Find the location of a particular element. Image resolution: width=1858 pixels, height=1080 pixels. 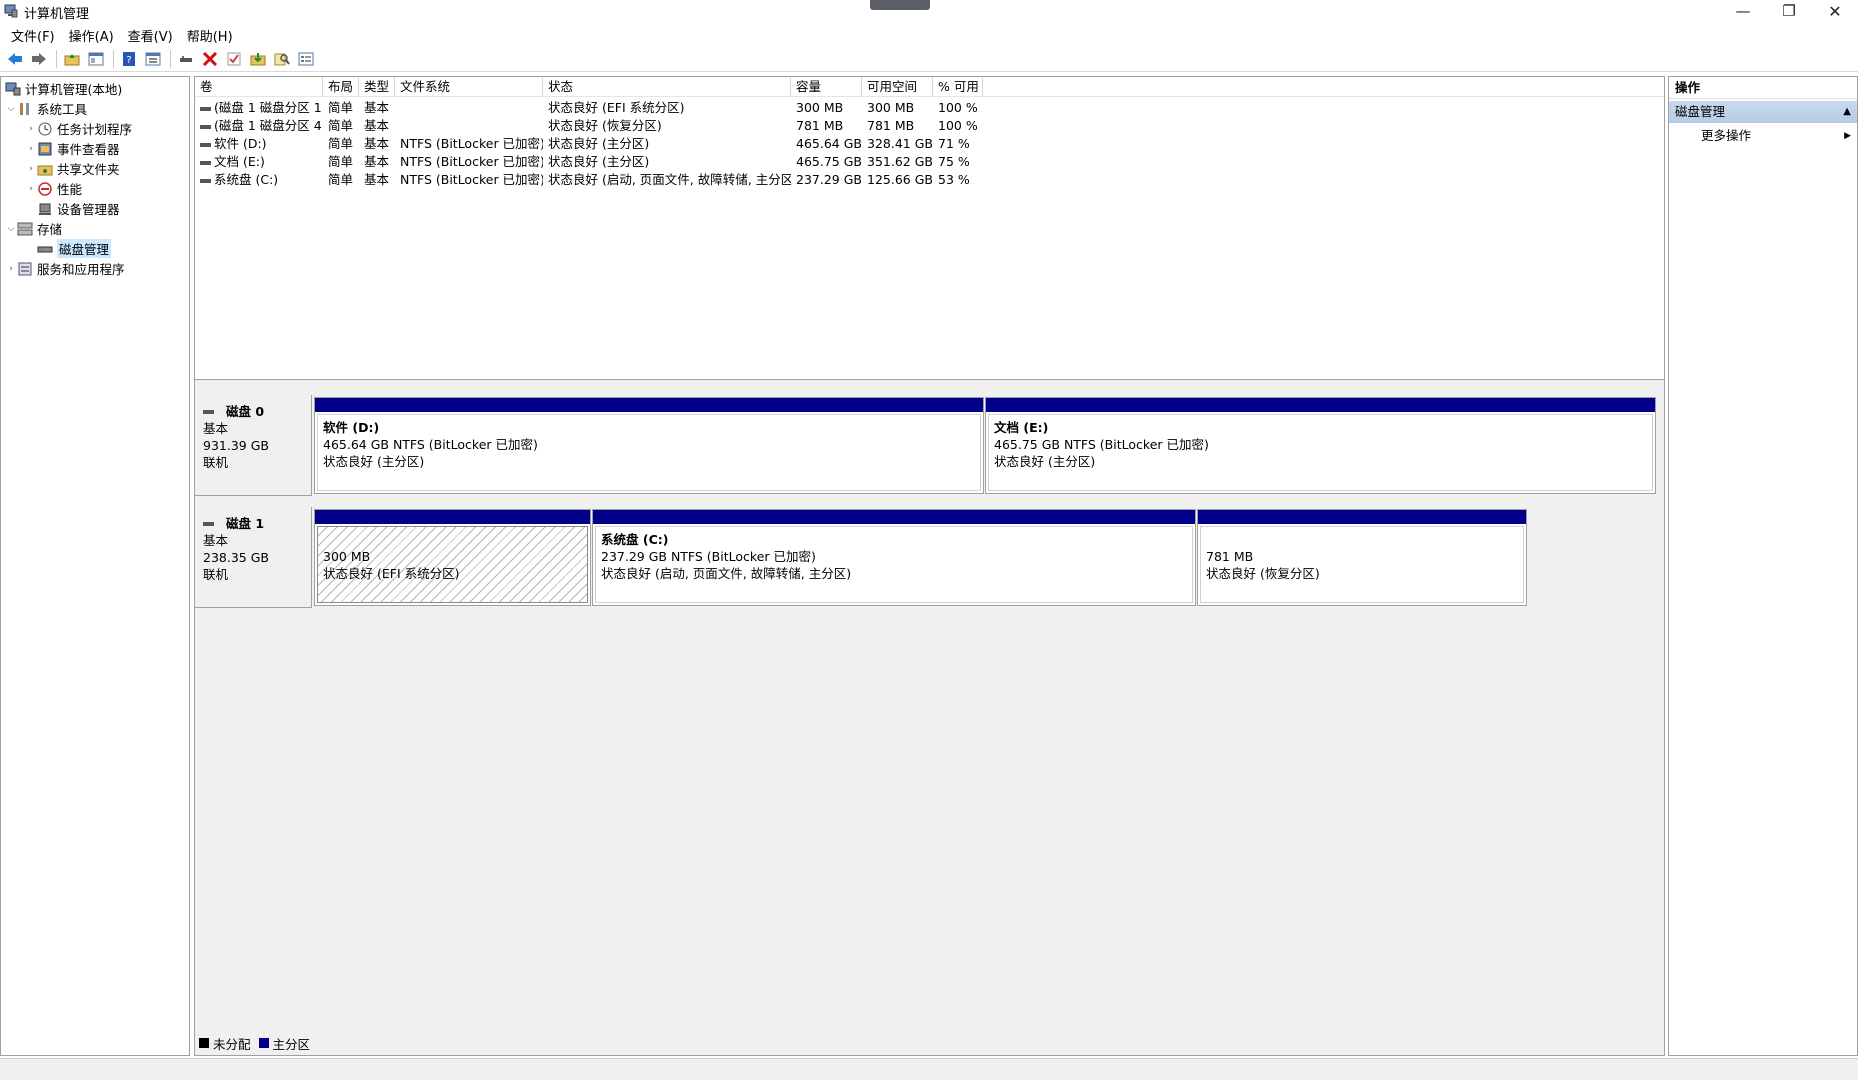

tree-item-disk-management: 磁盘管理 is located at coordinates (74, 248).